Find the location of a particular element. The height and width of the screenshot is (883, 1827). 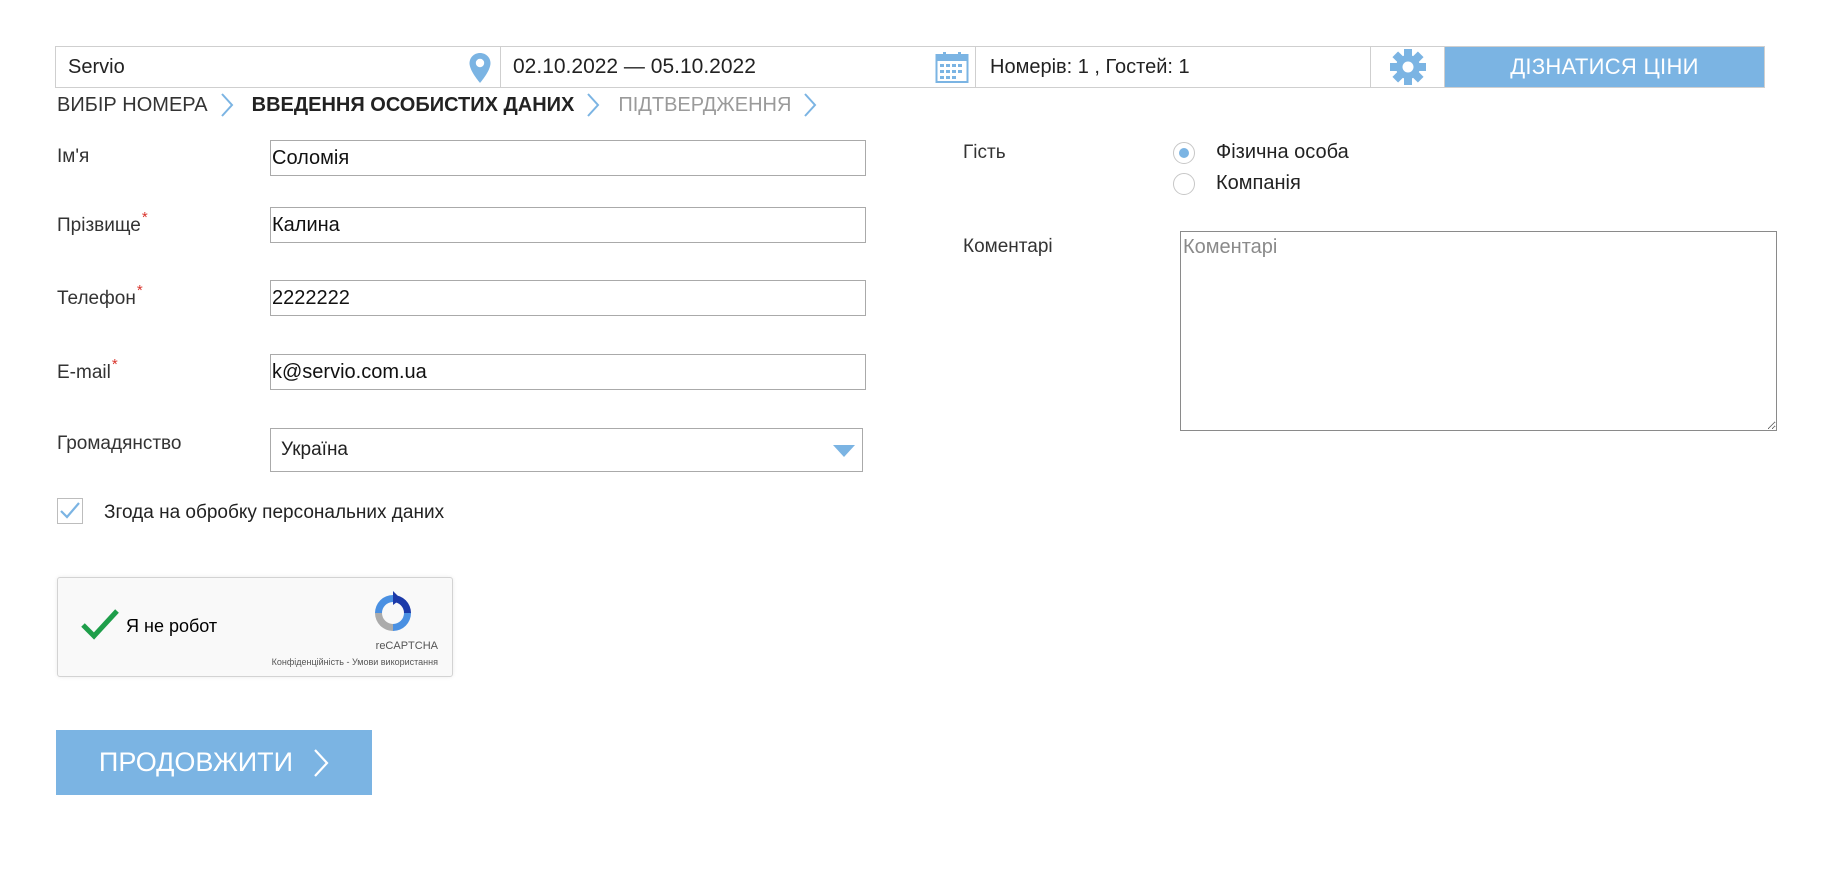

phone-label: Телефон* is located at coordinates (100, 295).